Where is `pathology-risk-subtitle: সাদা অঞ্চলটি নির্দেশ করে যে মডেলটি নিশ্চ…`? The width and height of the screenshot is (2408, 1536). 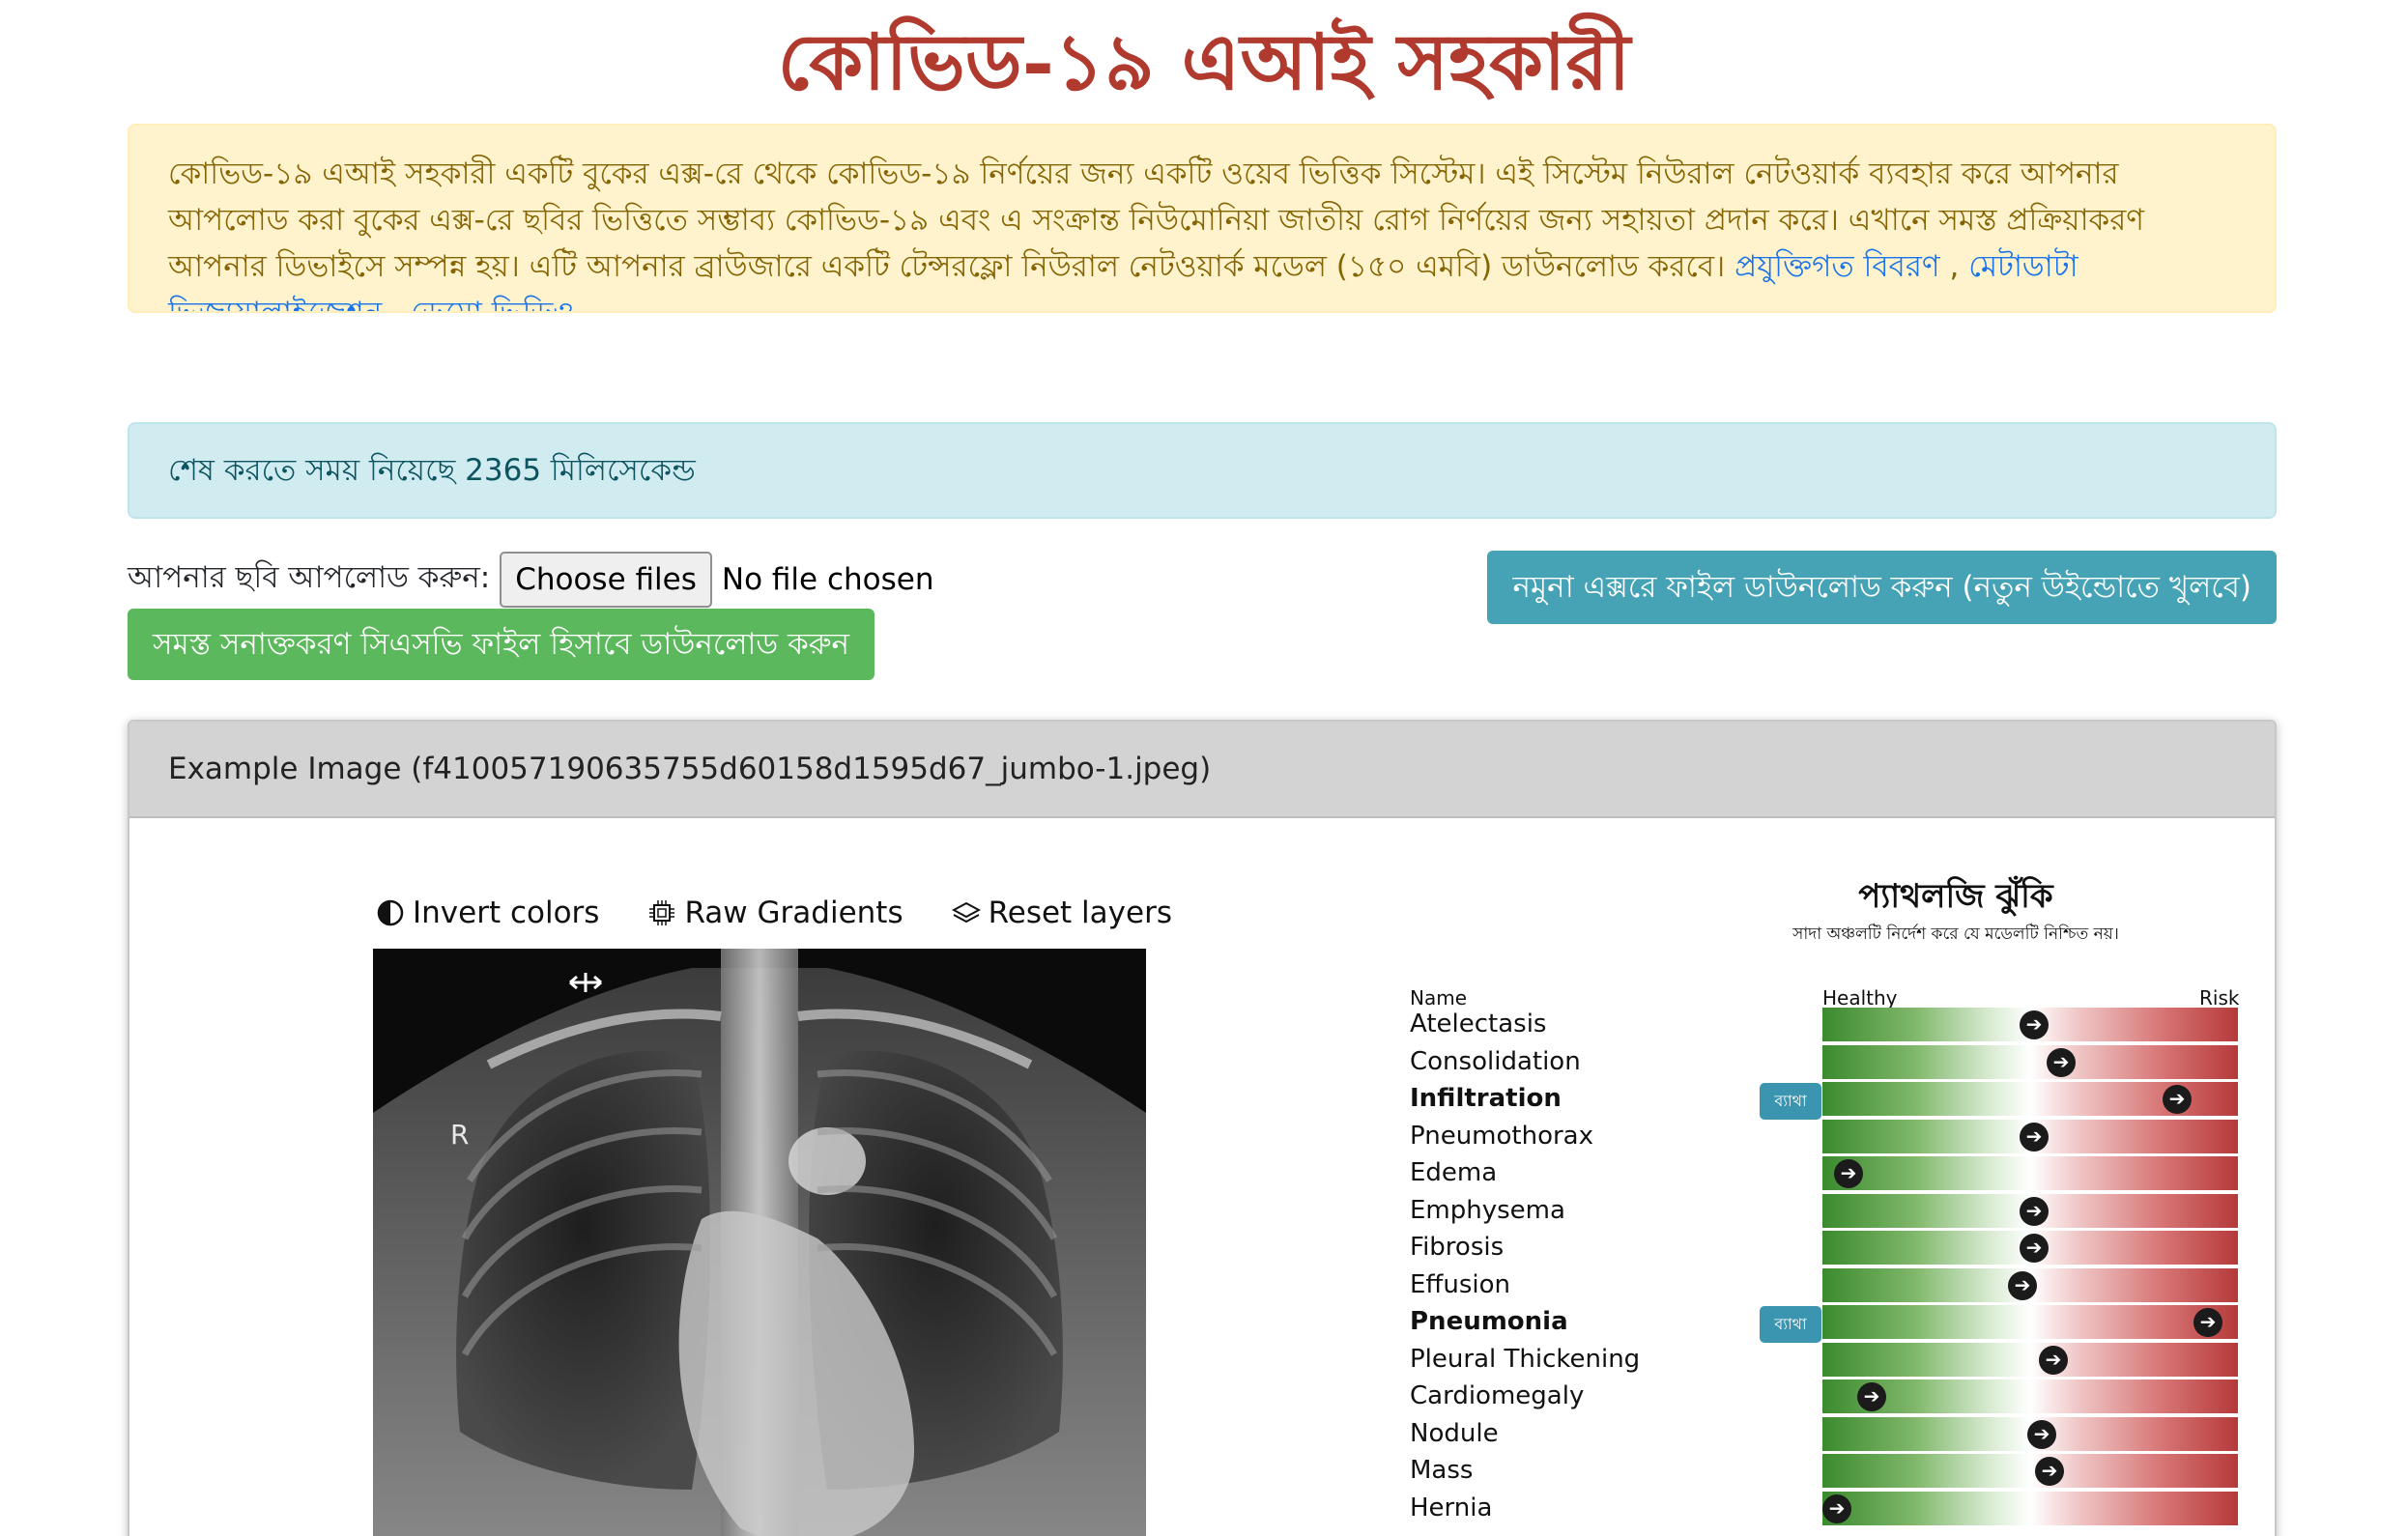
pathology-risk-subtitle: সাদা অঞ্চলটি নির্দেশ করে যে মডেলটি নিশ্চ… is located at coordinates (1956, 934).